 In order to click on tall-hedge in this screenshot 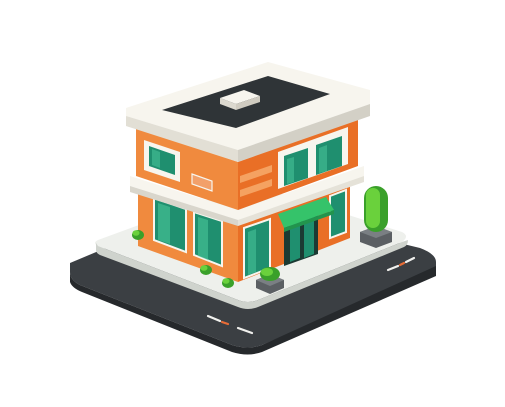, I will do `click(376, 217)`.